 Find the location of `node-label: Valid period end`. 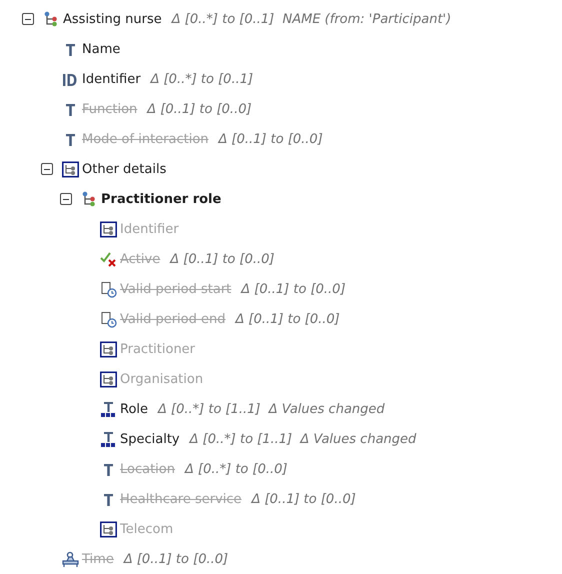

node-label: Valid period end is located at coordinates (173, 319).